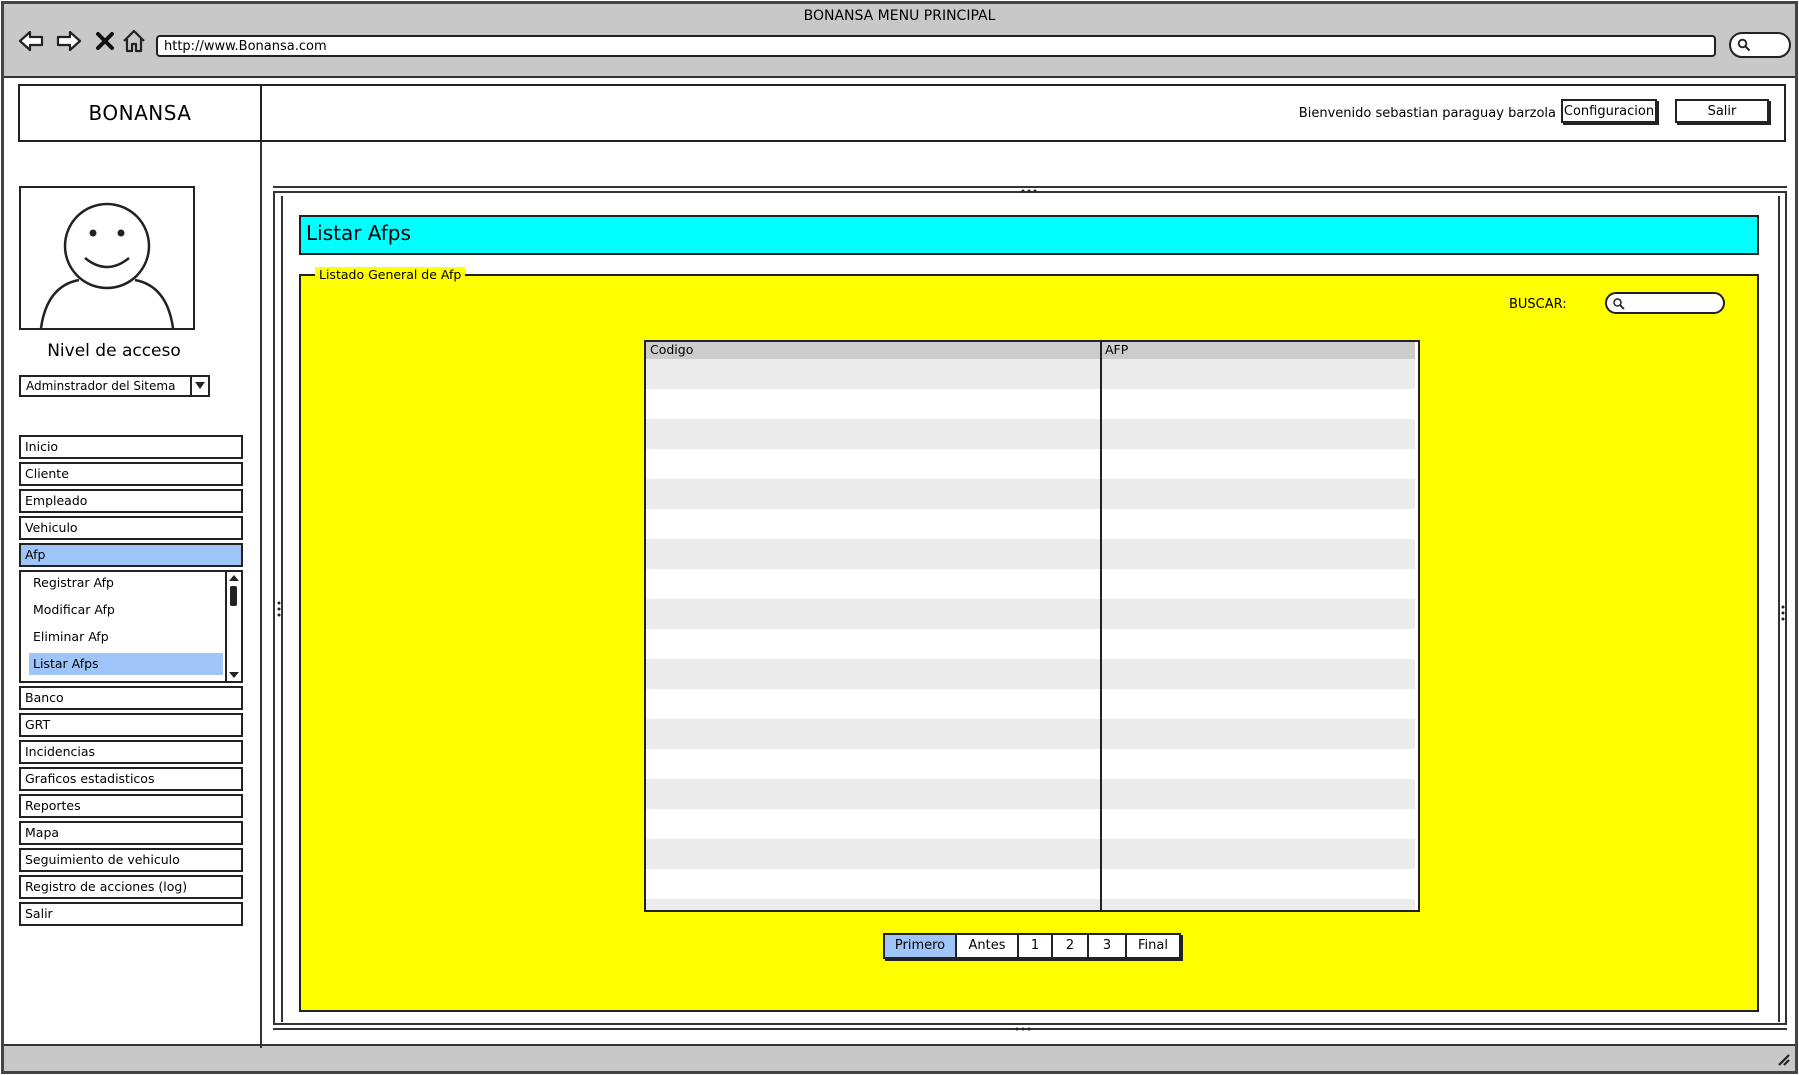 Image resolution: width=1799 pixels, height=1075 pixels. Describe the element at coordinates (1029, 235) in the screenshot. I see `page-title: Listar Afps` at that location.